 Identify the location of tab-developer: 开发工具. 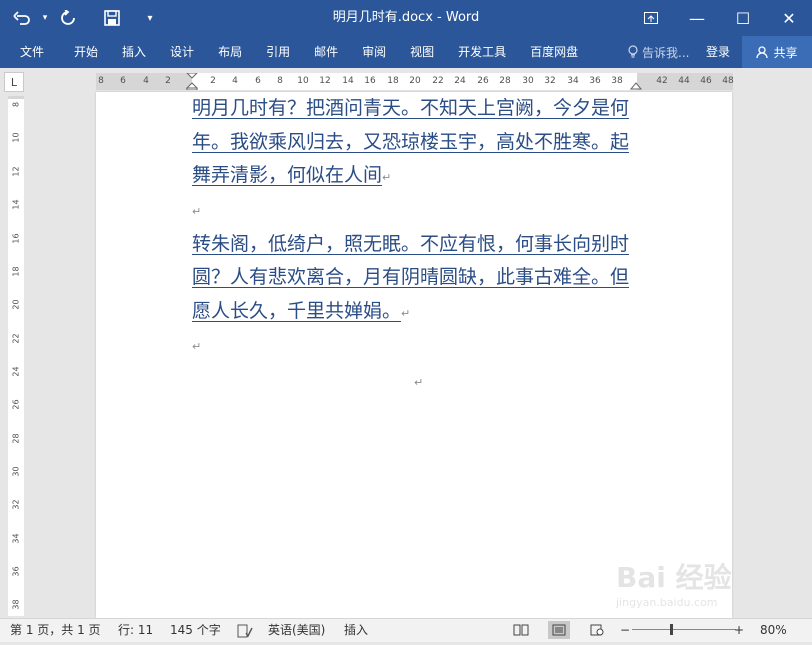
(482, 52).